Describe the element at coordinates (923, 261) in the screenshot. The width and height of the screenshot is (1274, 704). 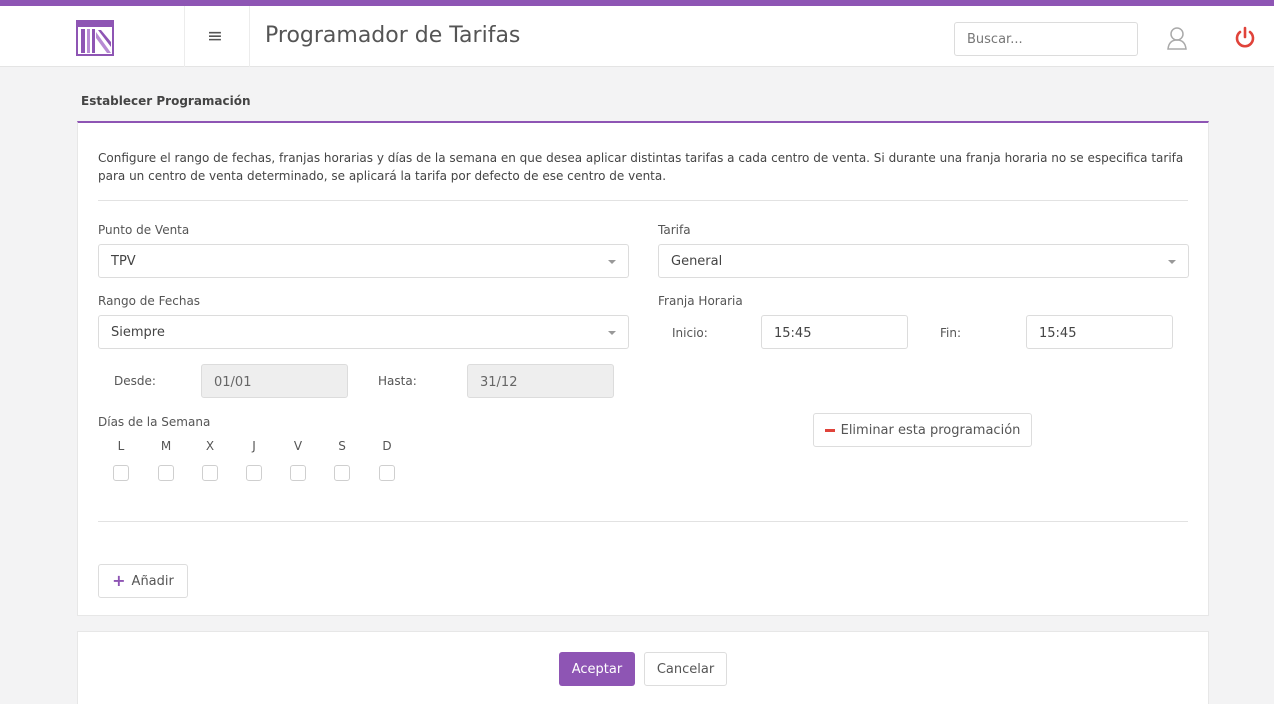
I see `tarifa-select: General` at that location.